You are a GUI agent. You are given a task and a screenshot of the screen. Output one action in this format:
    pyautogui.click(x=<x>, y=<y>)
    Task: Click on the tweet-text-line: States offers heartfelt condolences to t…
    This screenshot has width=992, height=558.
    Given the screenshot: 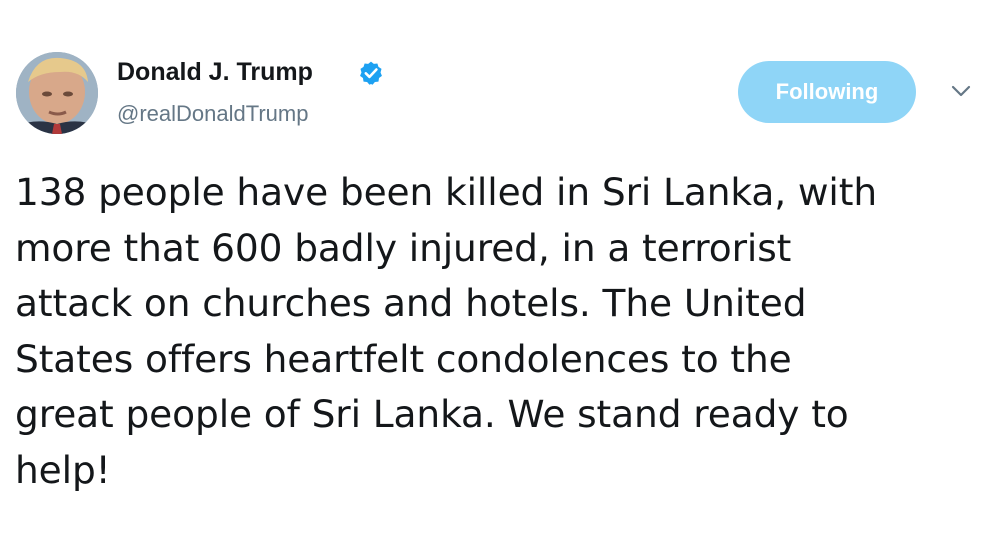 What is the action you would take?
    pyautogui.click(x=403, y=358)
    